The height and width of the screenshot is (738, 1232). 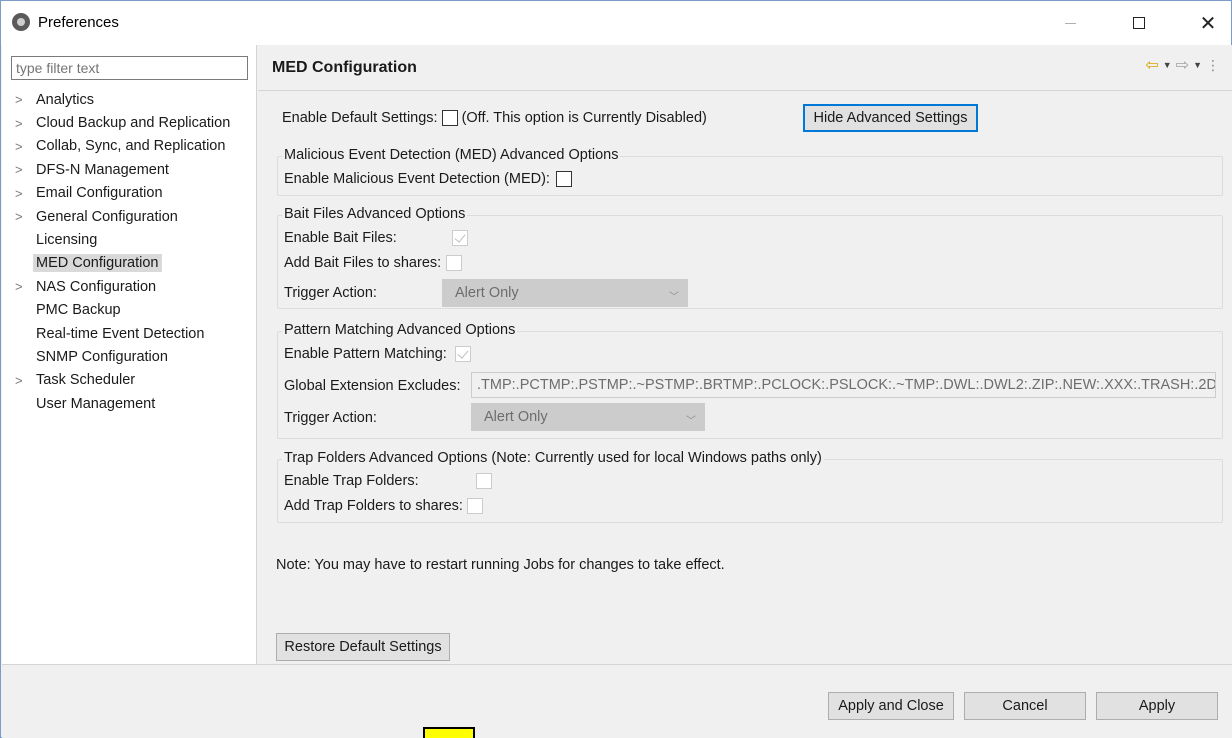 I want to click on add-bait-row: Add Bait Files to shares:, so click(x=375, y=263).